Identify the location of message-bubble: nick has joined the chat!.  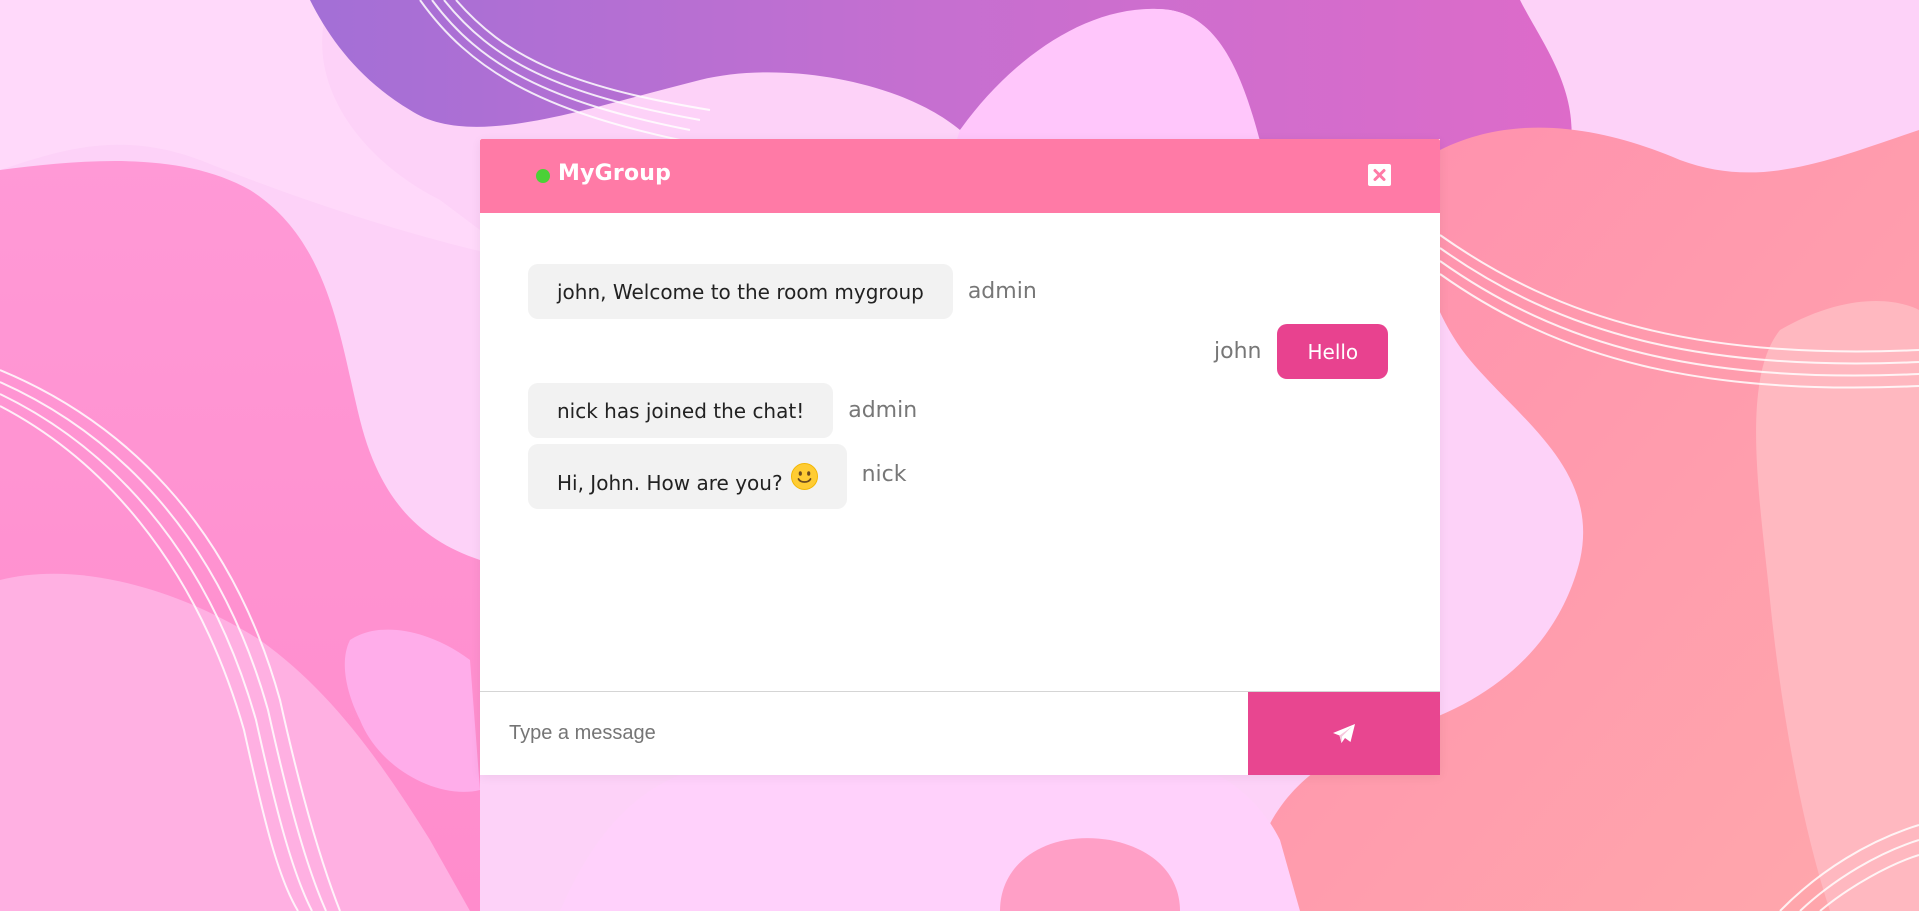
(681, 410).